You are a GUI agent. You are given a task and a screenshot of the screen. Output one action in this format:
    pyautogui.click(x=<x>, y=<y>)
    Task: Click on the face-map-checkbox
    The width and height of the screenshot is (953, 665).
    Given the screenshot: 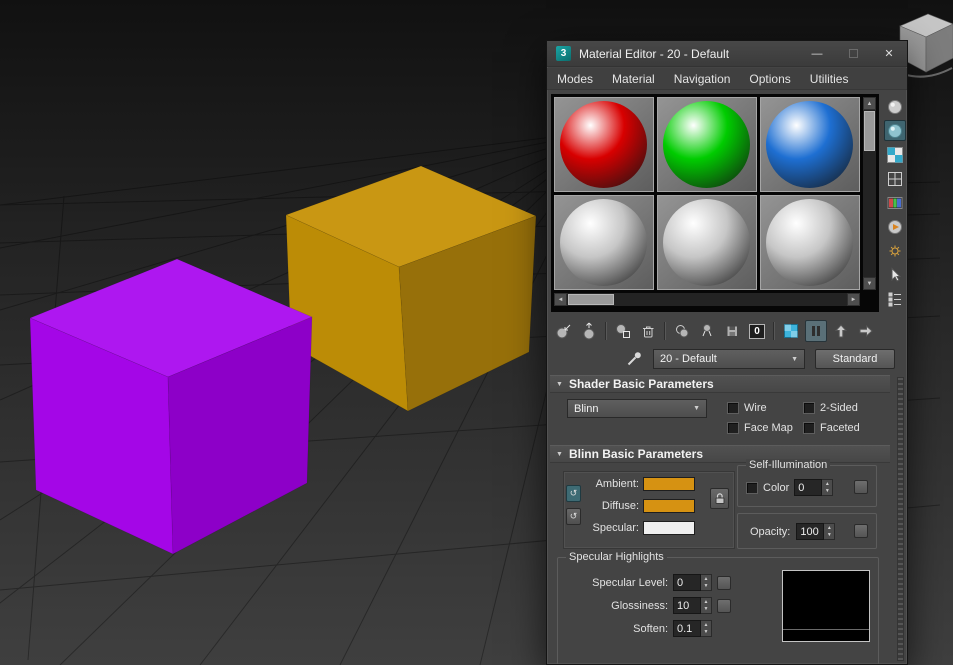 What is the action you would take?
    pyautogui.click(x=733, y=428)
    